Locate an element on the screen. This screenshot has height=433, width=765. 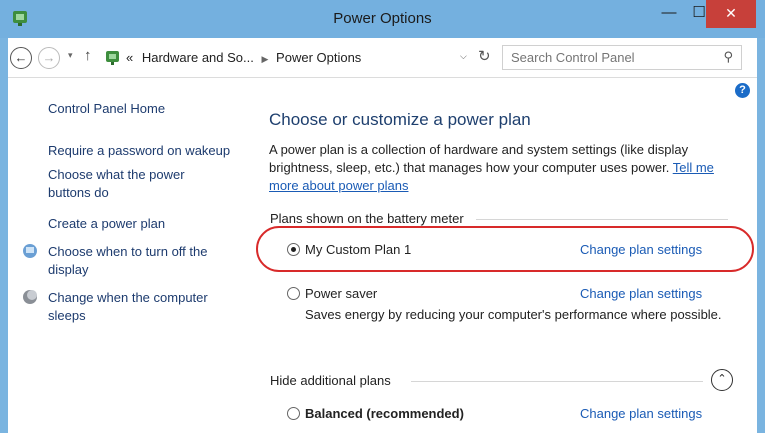
recent-locations-dropdown-icon: ▾ is located at coordinates (70, 55).